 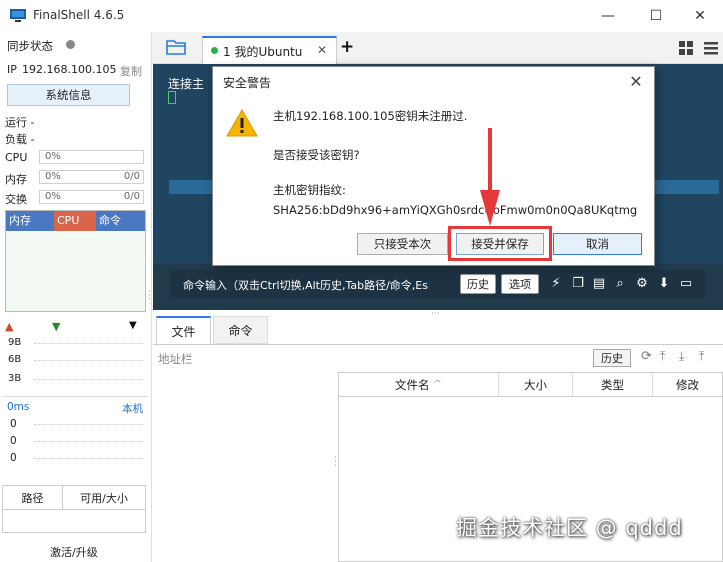 I want to click on divider, so click(x=438, y=344).